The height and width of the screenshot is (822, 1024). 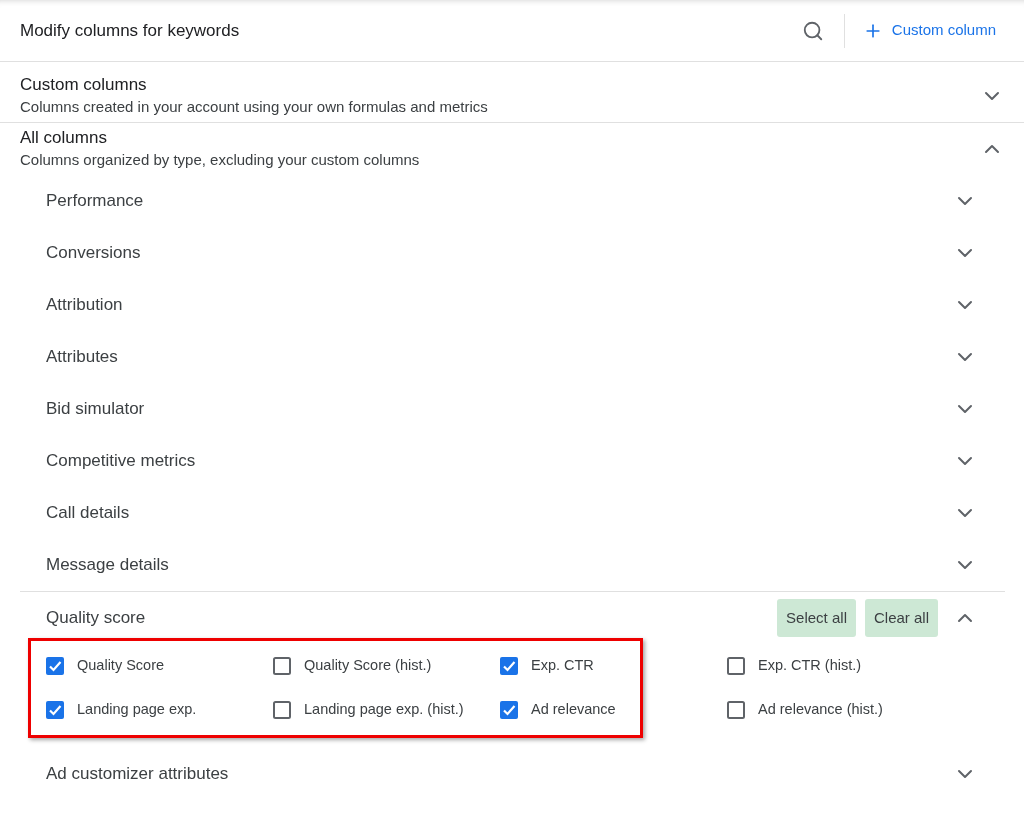 What do you see at coordinates (130, 30) in the screenshot?
I see `dialog-title: Modify columns for keywords` at bounding box center [130, 30].